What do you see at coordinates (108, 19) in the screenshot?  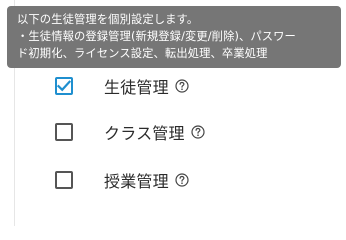 I see `tooltip-line-1: 以下の生徒管理を個別設定します。` at bounding box center [108, 19].